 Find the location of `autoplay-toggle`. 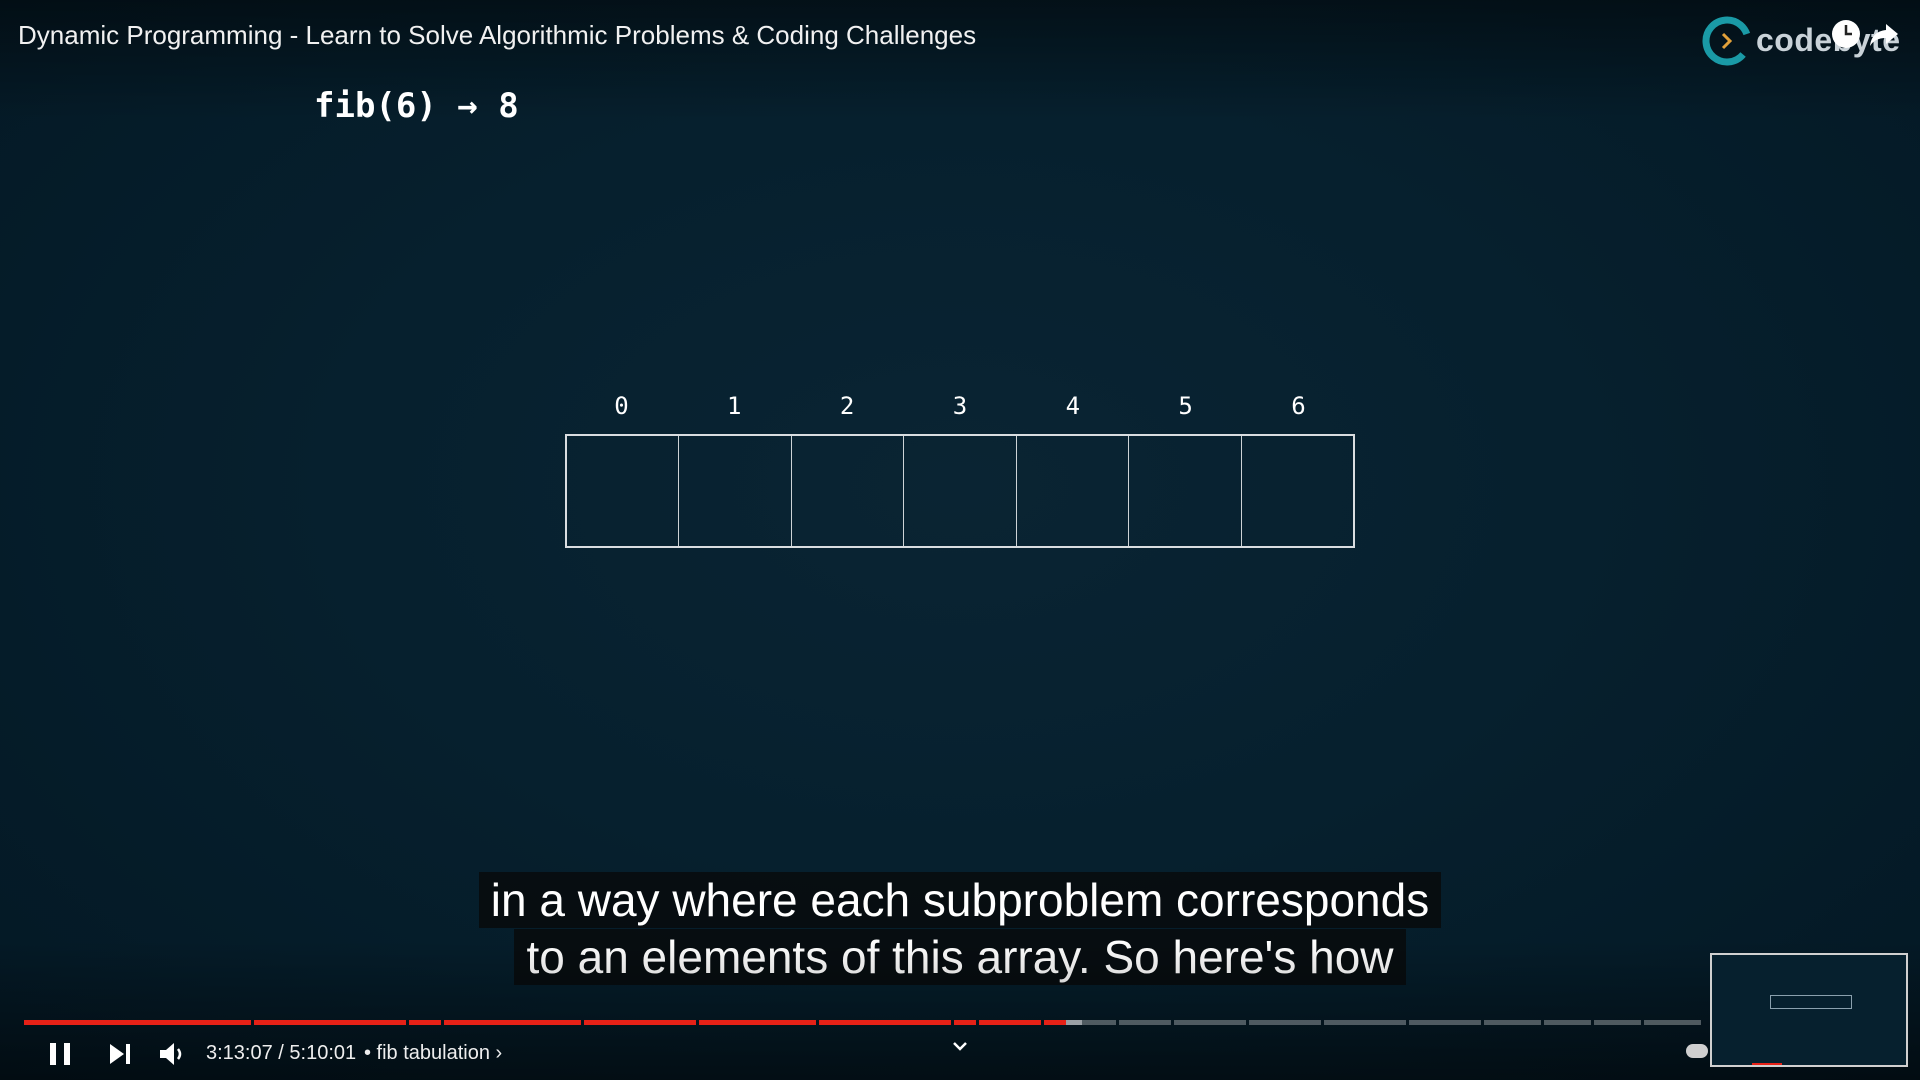

autoplay-toggle is located at coordinates (1697, 1051).